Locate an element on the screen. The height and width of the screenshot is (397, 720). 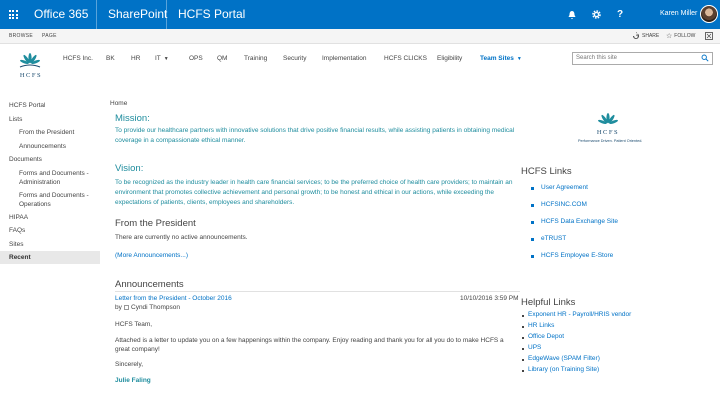
topnav-item-training: Training is located at coordinates (255, 58).